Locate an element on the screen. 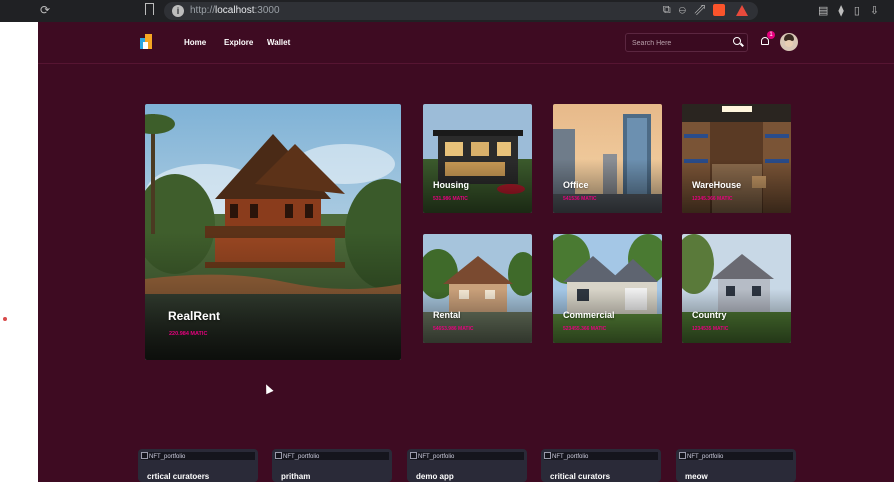  category-price: 12345.366 MATIC is located at coordinates (712, 199).